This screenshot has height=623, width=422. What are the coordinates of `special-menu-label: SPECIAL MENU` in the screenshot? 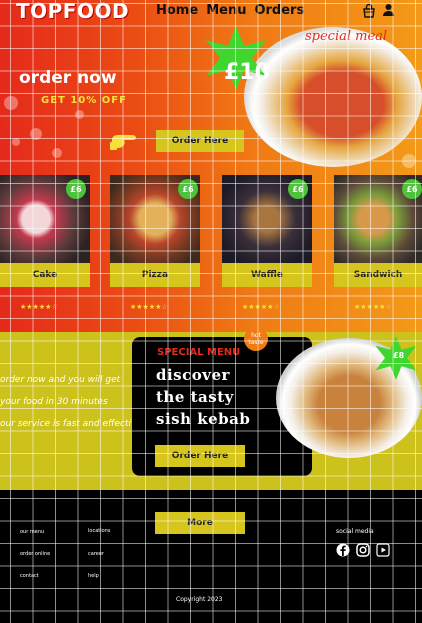 It's located at (199, 352).